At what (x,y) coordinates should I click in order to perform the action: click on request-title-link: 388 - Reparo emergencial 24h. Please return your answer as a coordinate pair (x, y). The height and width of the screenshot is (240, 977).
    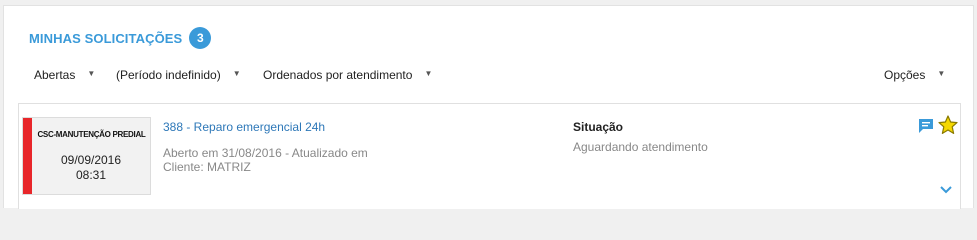
    Looking at the image, I should click on (244, 127).